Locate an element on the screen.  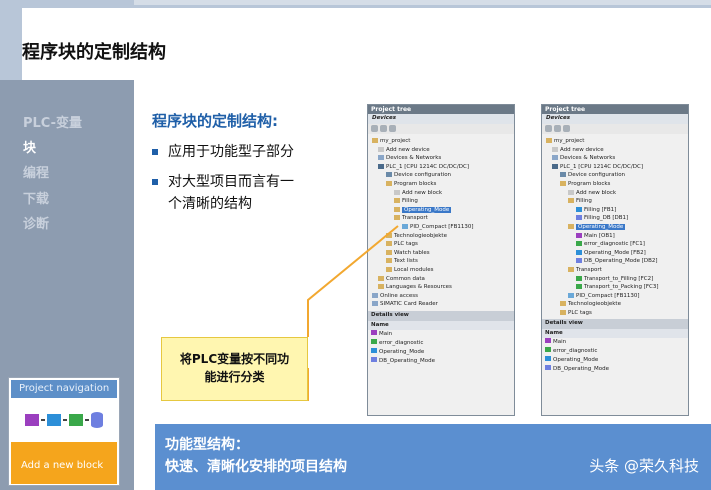
callout-line-1: 将PLC变量按不同功 is located at coordinates (234, 359).